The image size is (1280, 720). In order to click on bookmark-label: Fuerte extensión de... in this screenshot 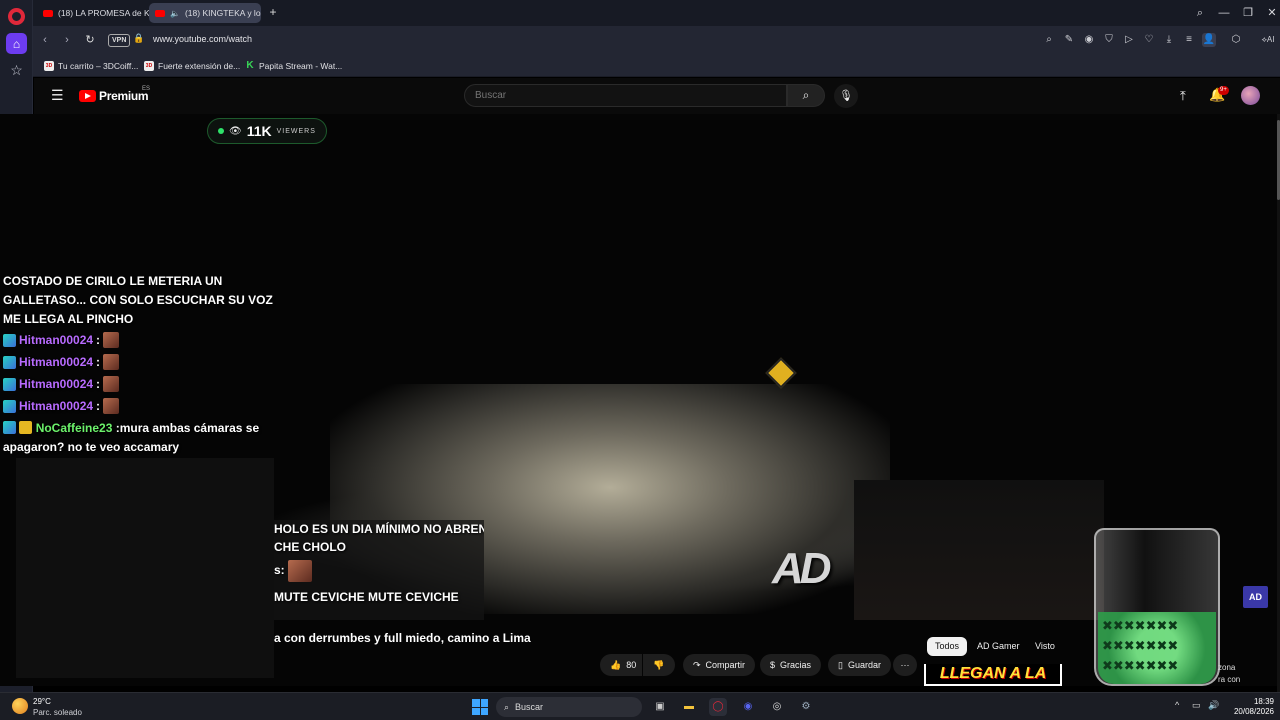, I will do `click(199, 65)`.